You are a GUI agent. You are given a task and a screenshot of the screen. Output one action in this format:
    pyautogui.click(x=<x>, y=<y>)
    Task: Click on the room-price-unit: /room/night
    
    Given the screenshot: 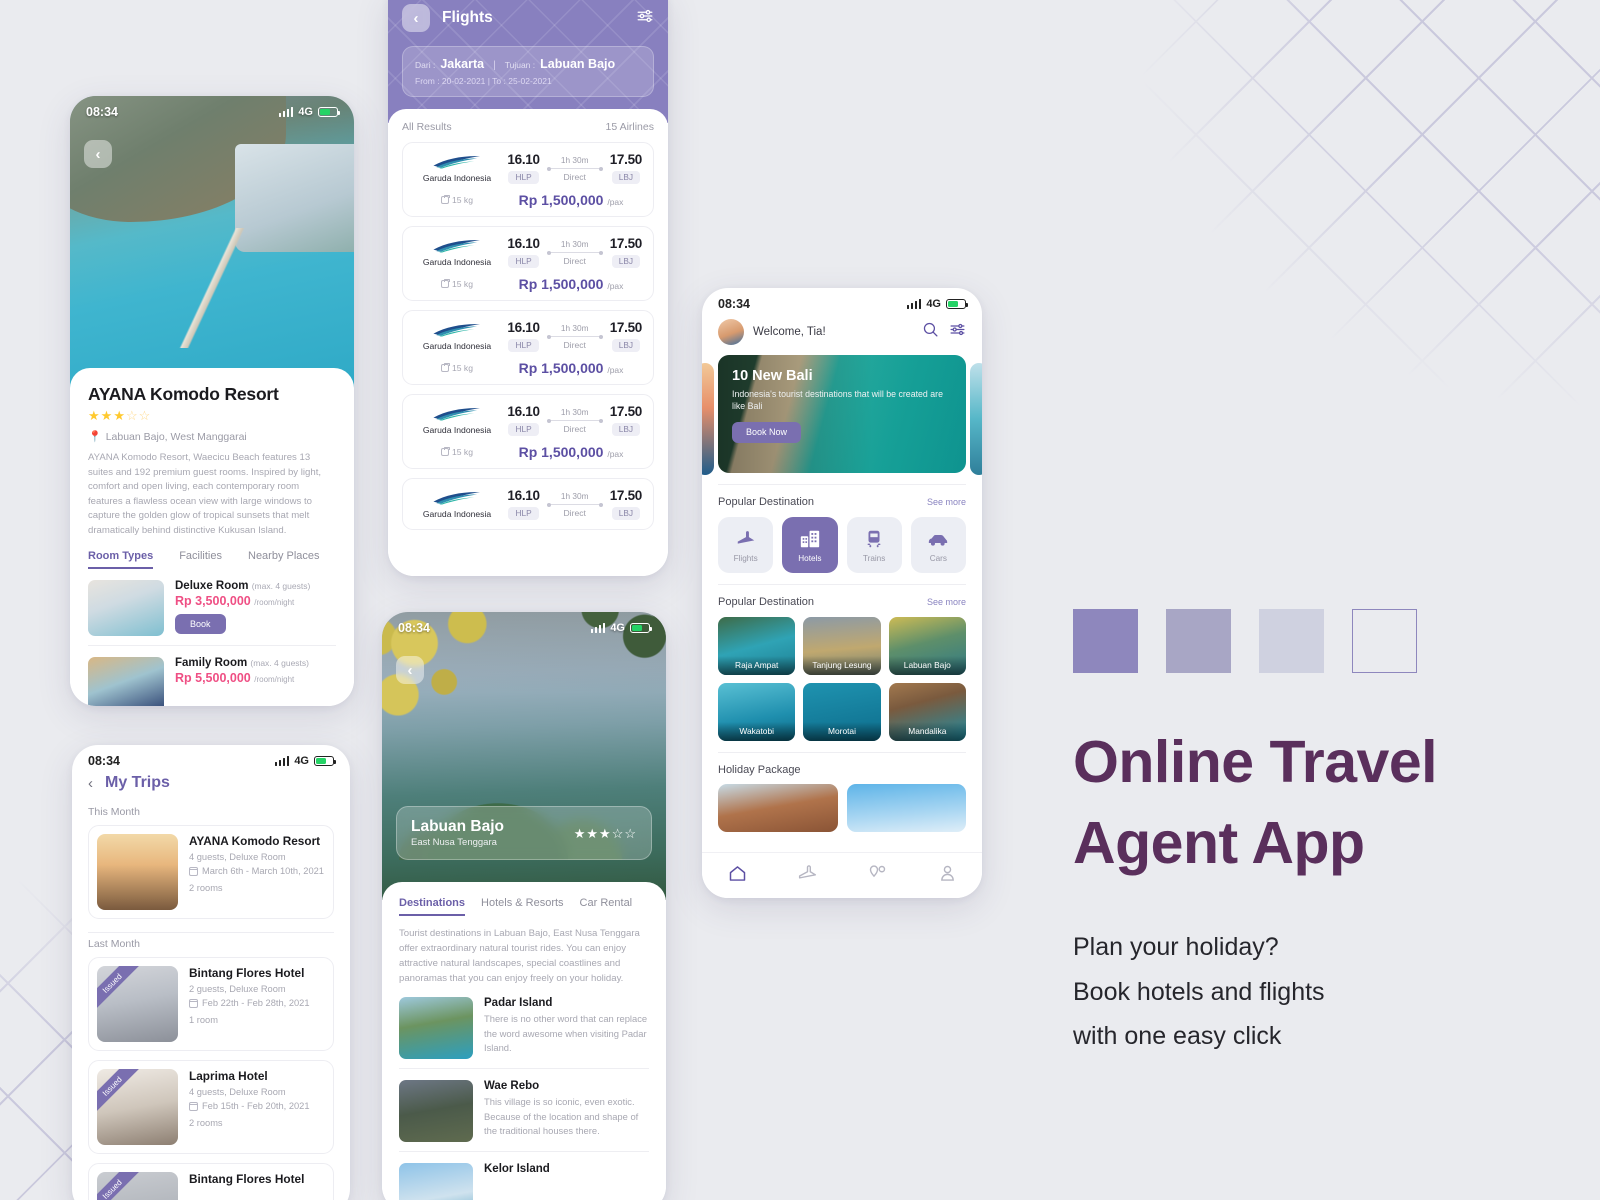 What is the action you would take?
    pyautogui.click(x=274, y=603)
    